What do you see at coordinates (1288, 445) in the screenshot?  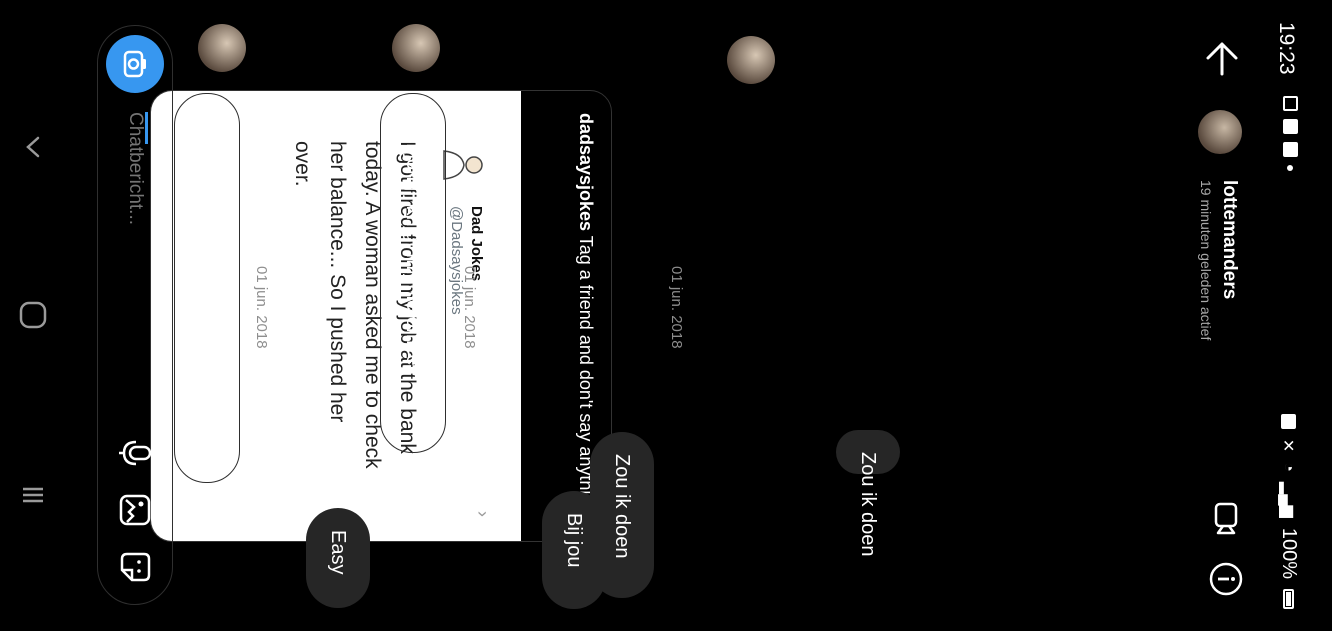 I see `mute-icon: ✕` at bounding box center [1288, 445].